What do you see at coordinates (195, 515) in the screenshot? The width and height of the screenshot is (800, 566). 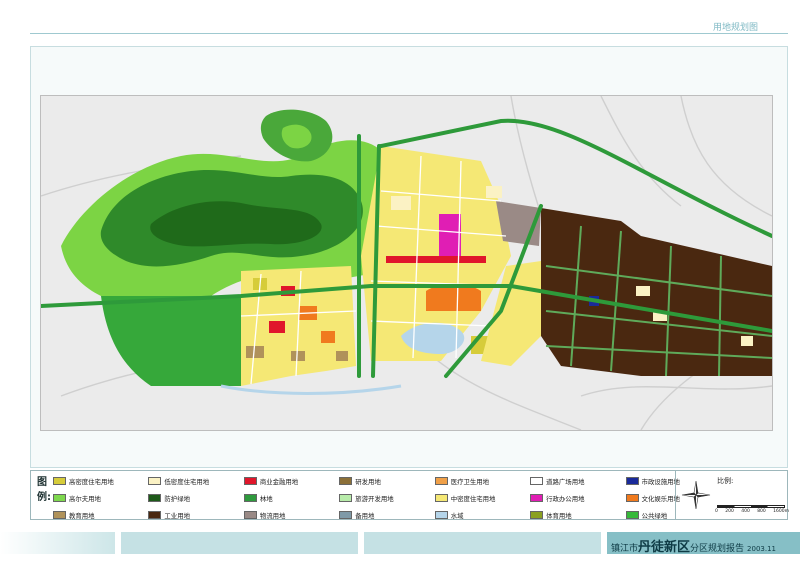 I see `legend-item: 工业用地` at bounding box center [195, 515].